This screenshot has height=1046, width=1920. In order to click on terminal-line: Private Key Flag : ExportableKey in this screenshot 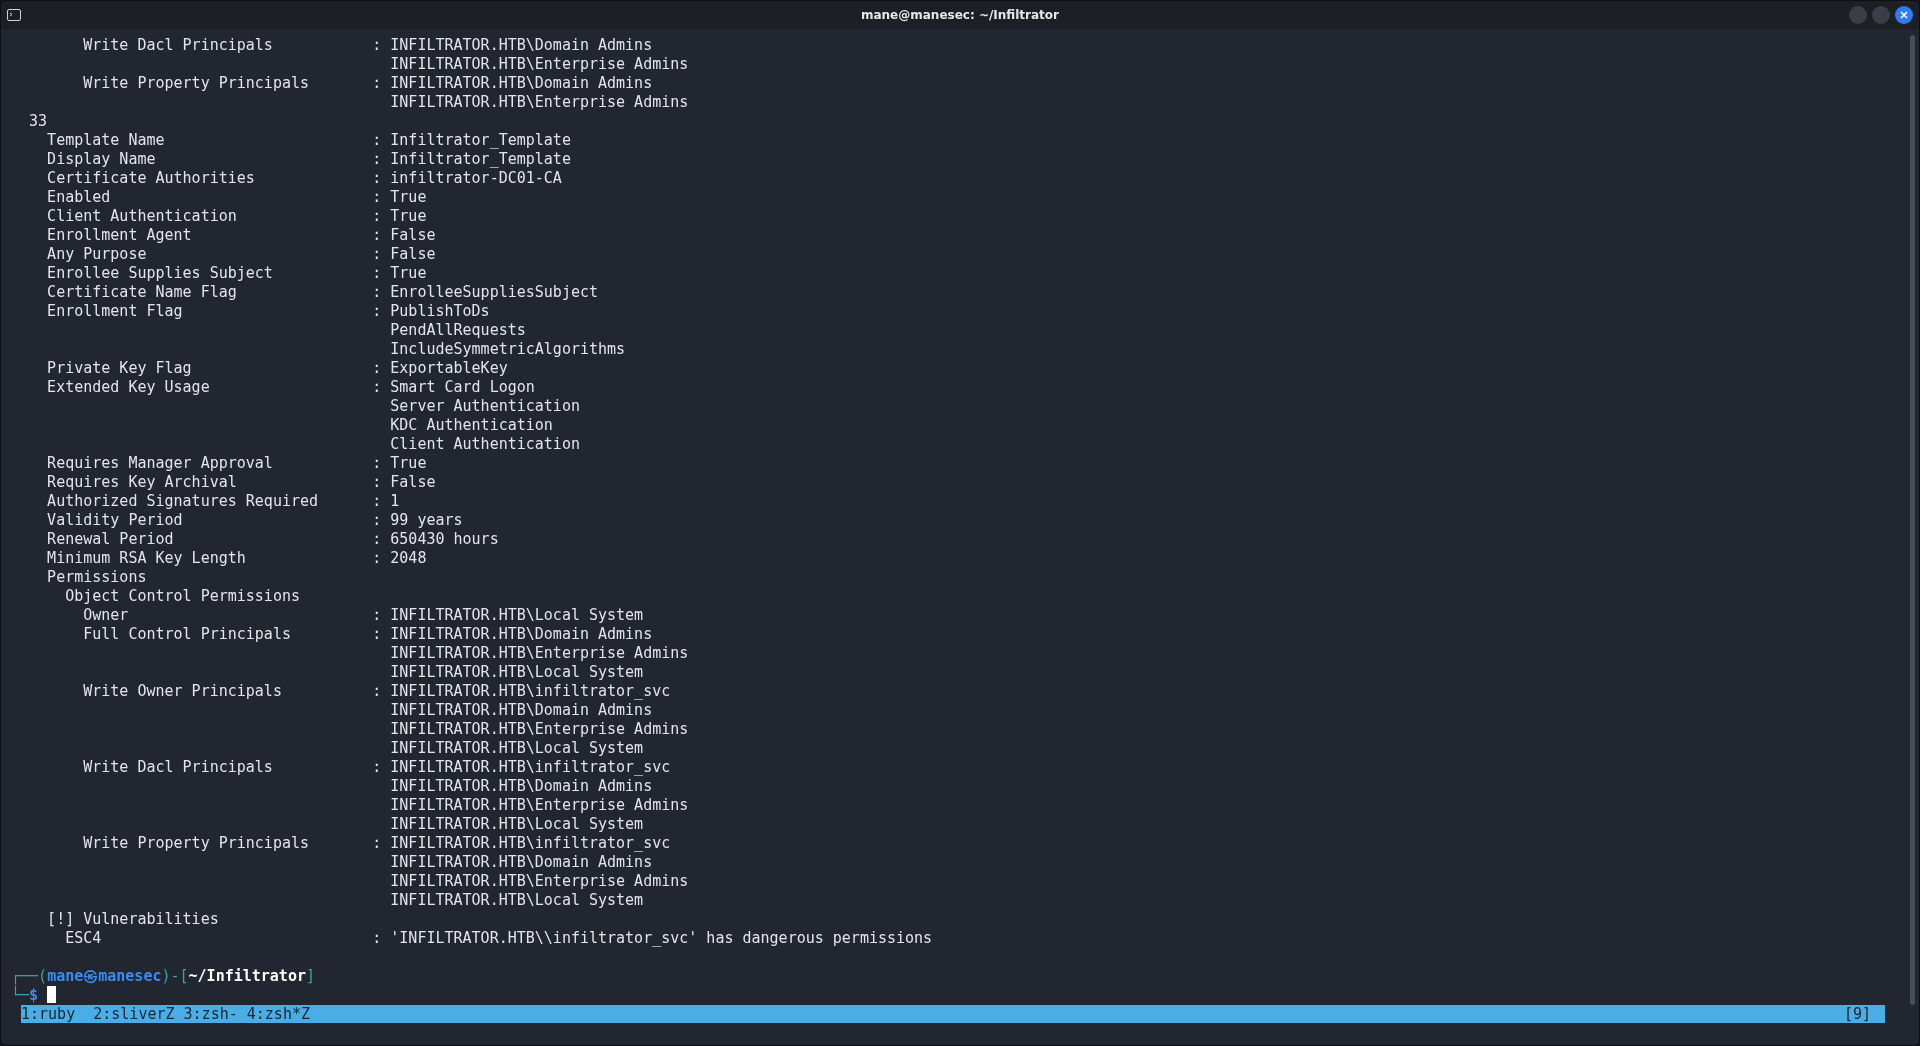, I will do `click(277, 368)`.